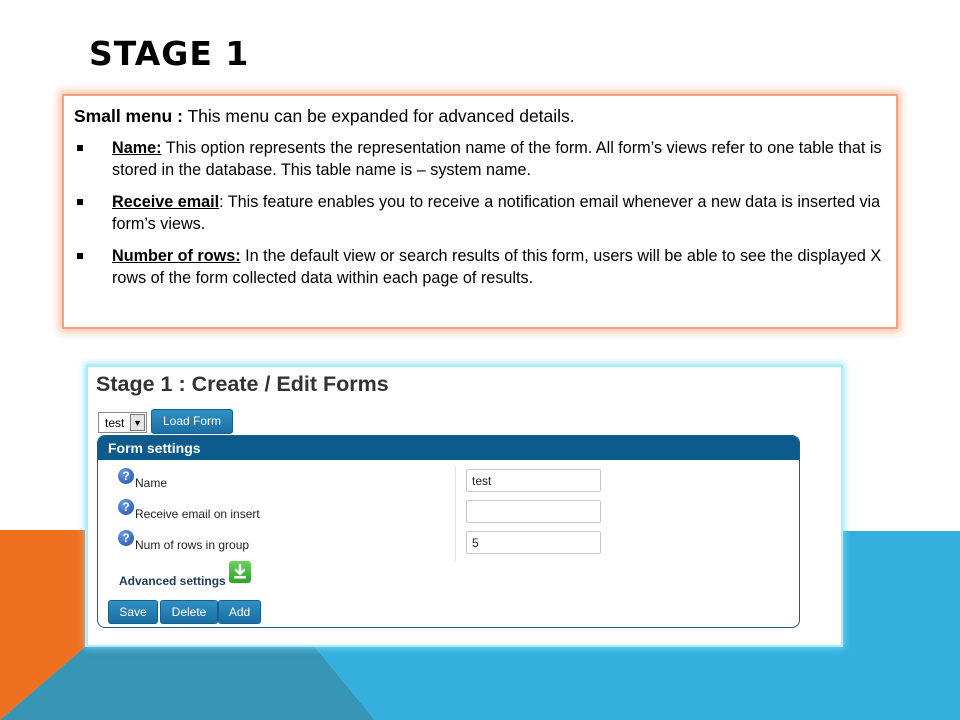 Image resolution: width=960 pixels, height=720 pixels. What do you see at coordinates (172, 581) in the screenshot?
I see `advanced-settings-label: Advanced settings` at bounding box center [172, 581].